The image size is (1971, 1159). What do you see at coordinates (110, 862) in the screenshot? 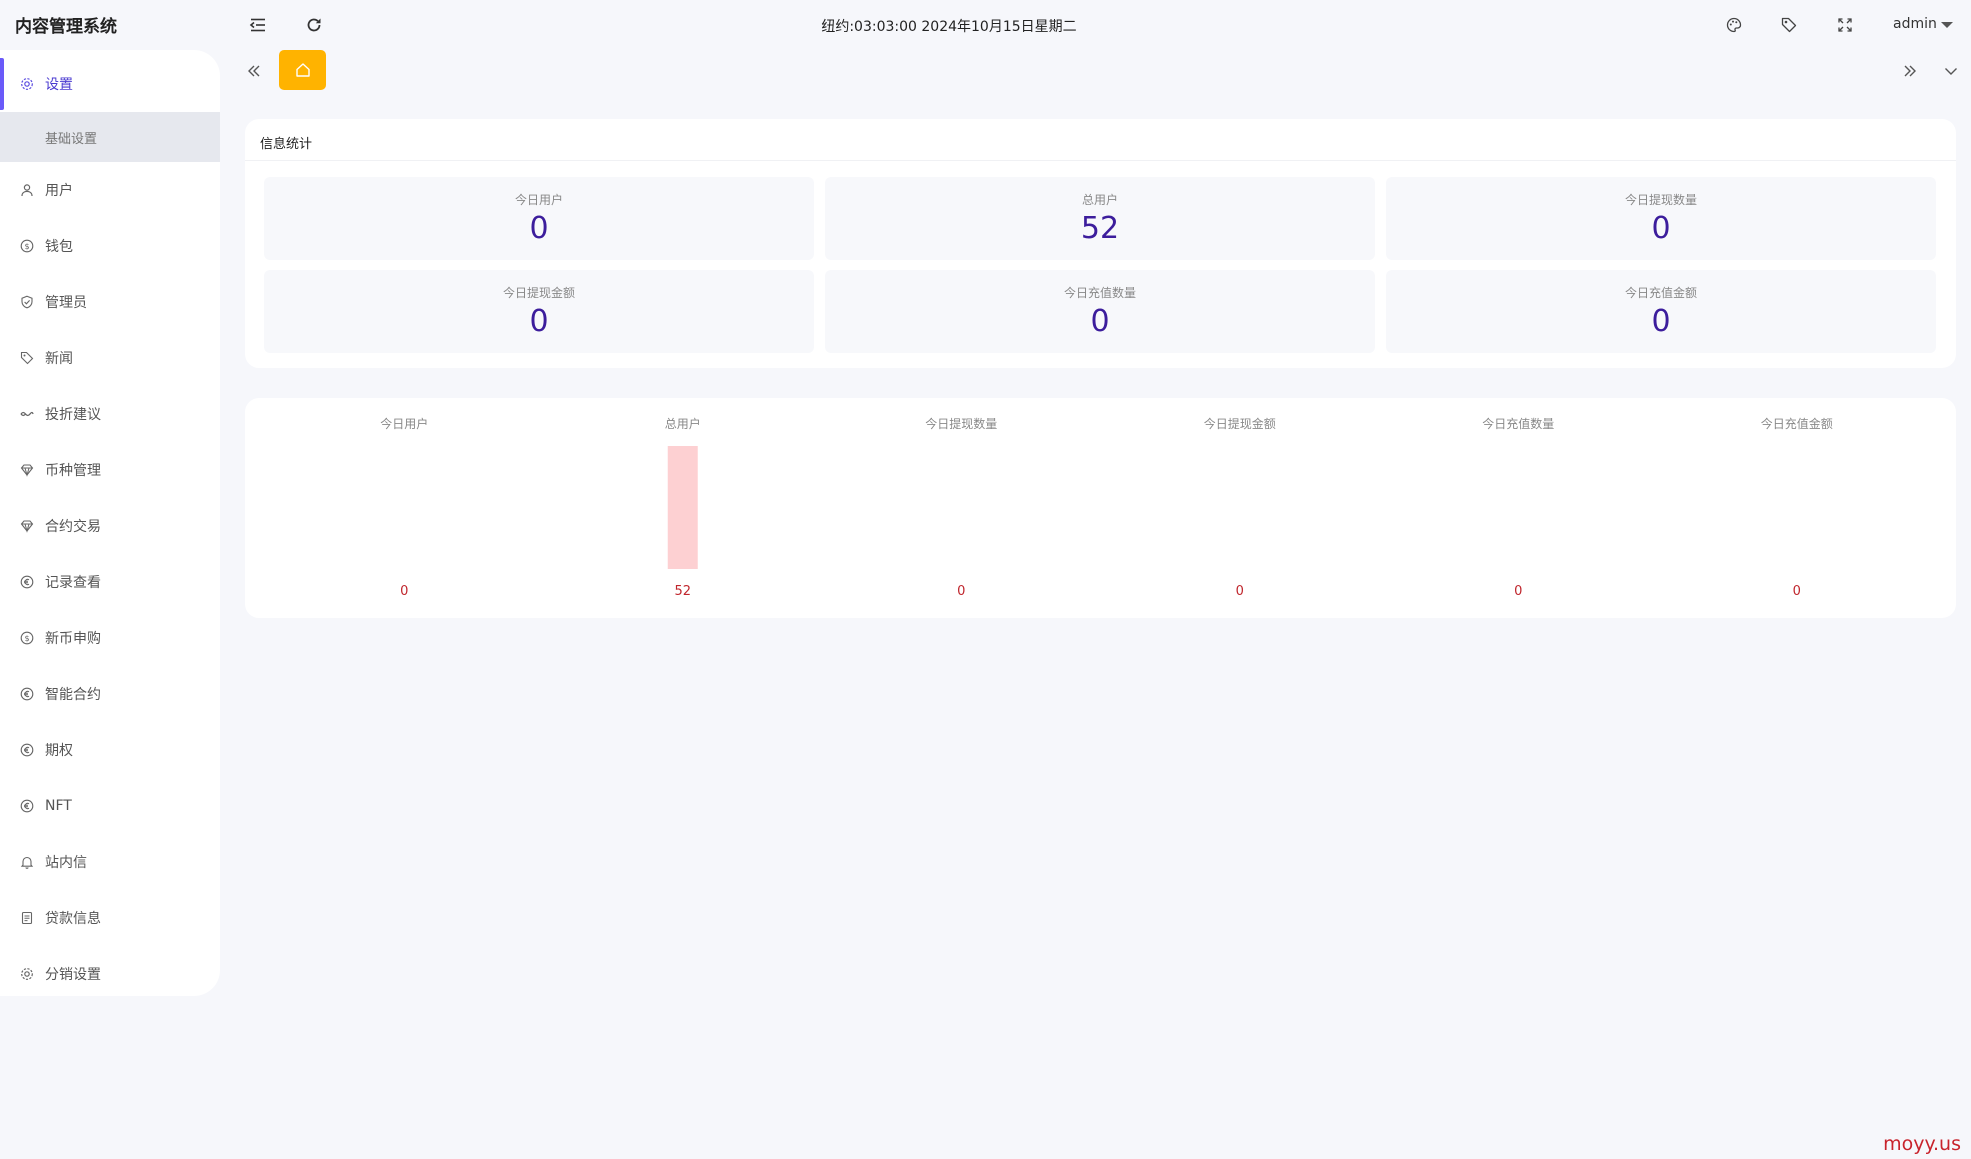
I see `sidebar-item-messages: 站内信` at bounding box center [110, 862].